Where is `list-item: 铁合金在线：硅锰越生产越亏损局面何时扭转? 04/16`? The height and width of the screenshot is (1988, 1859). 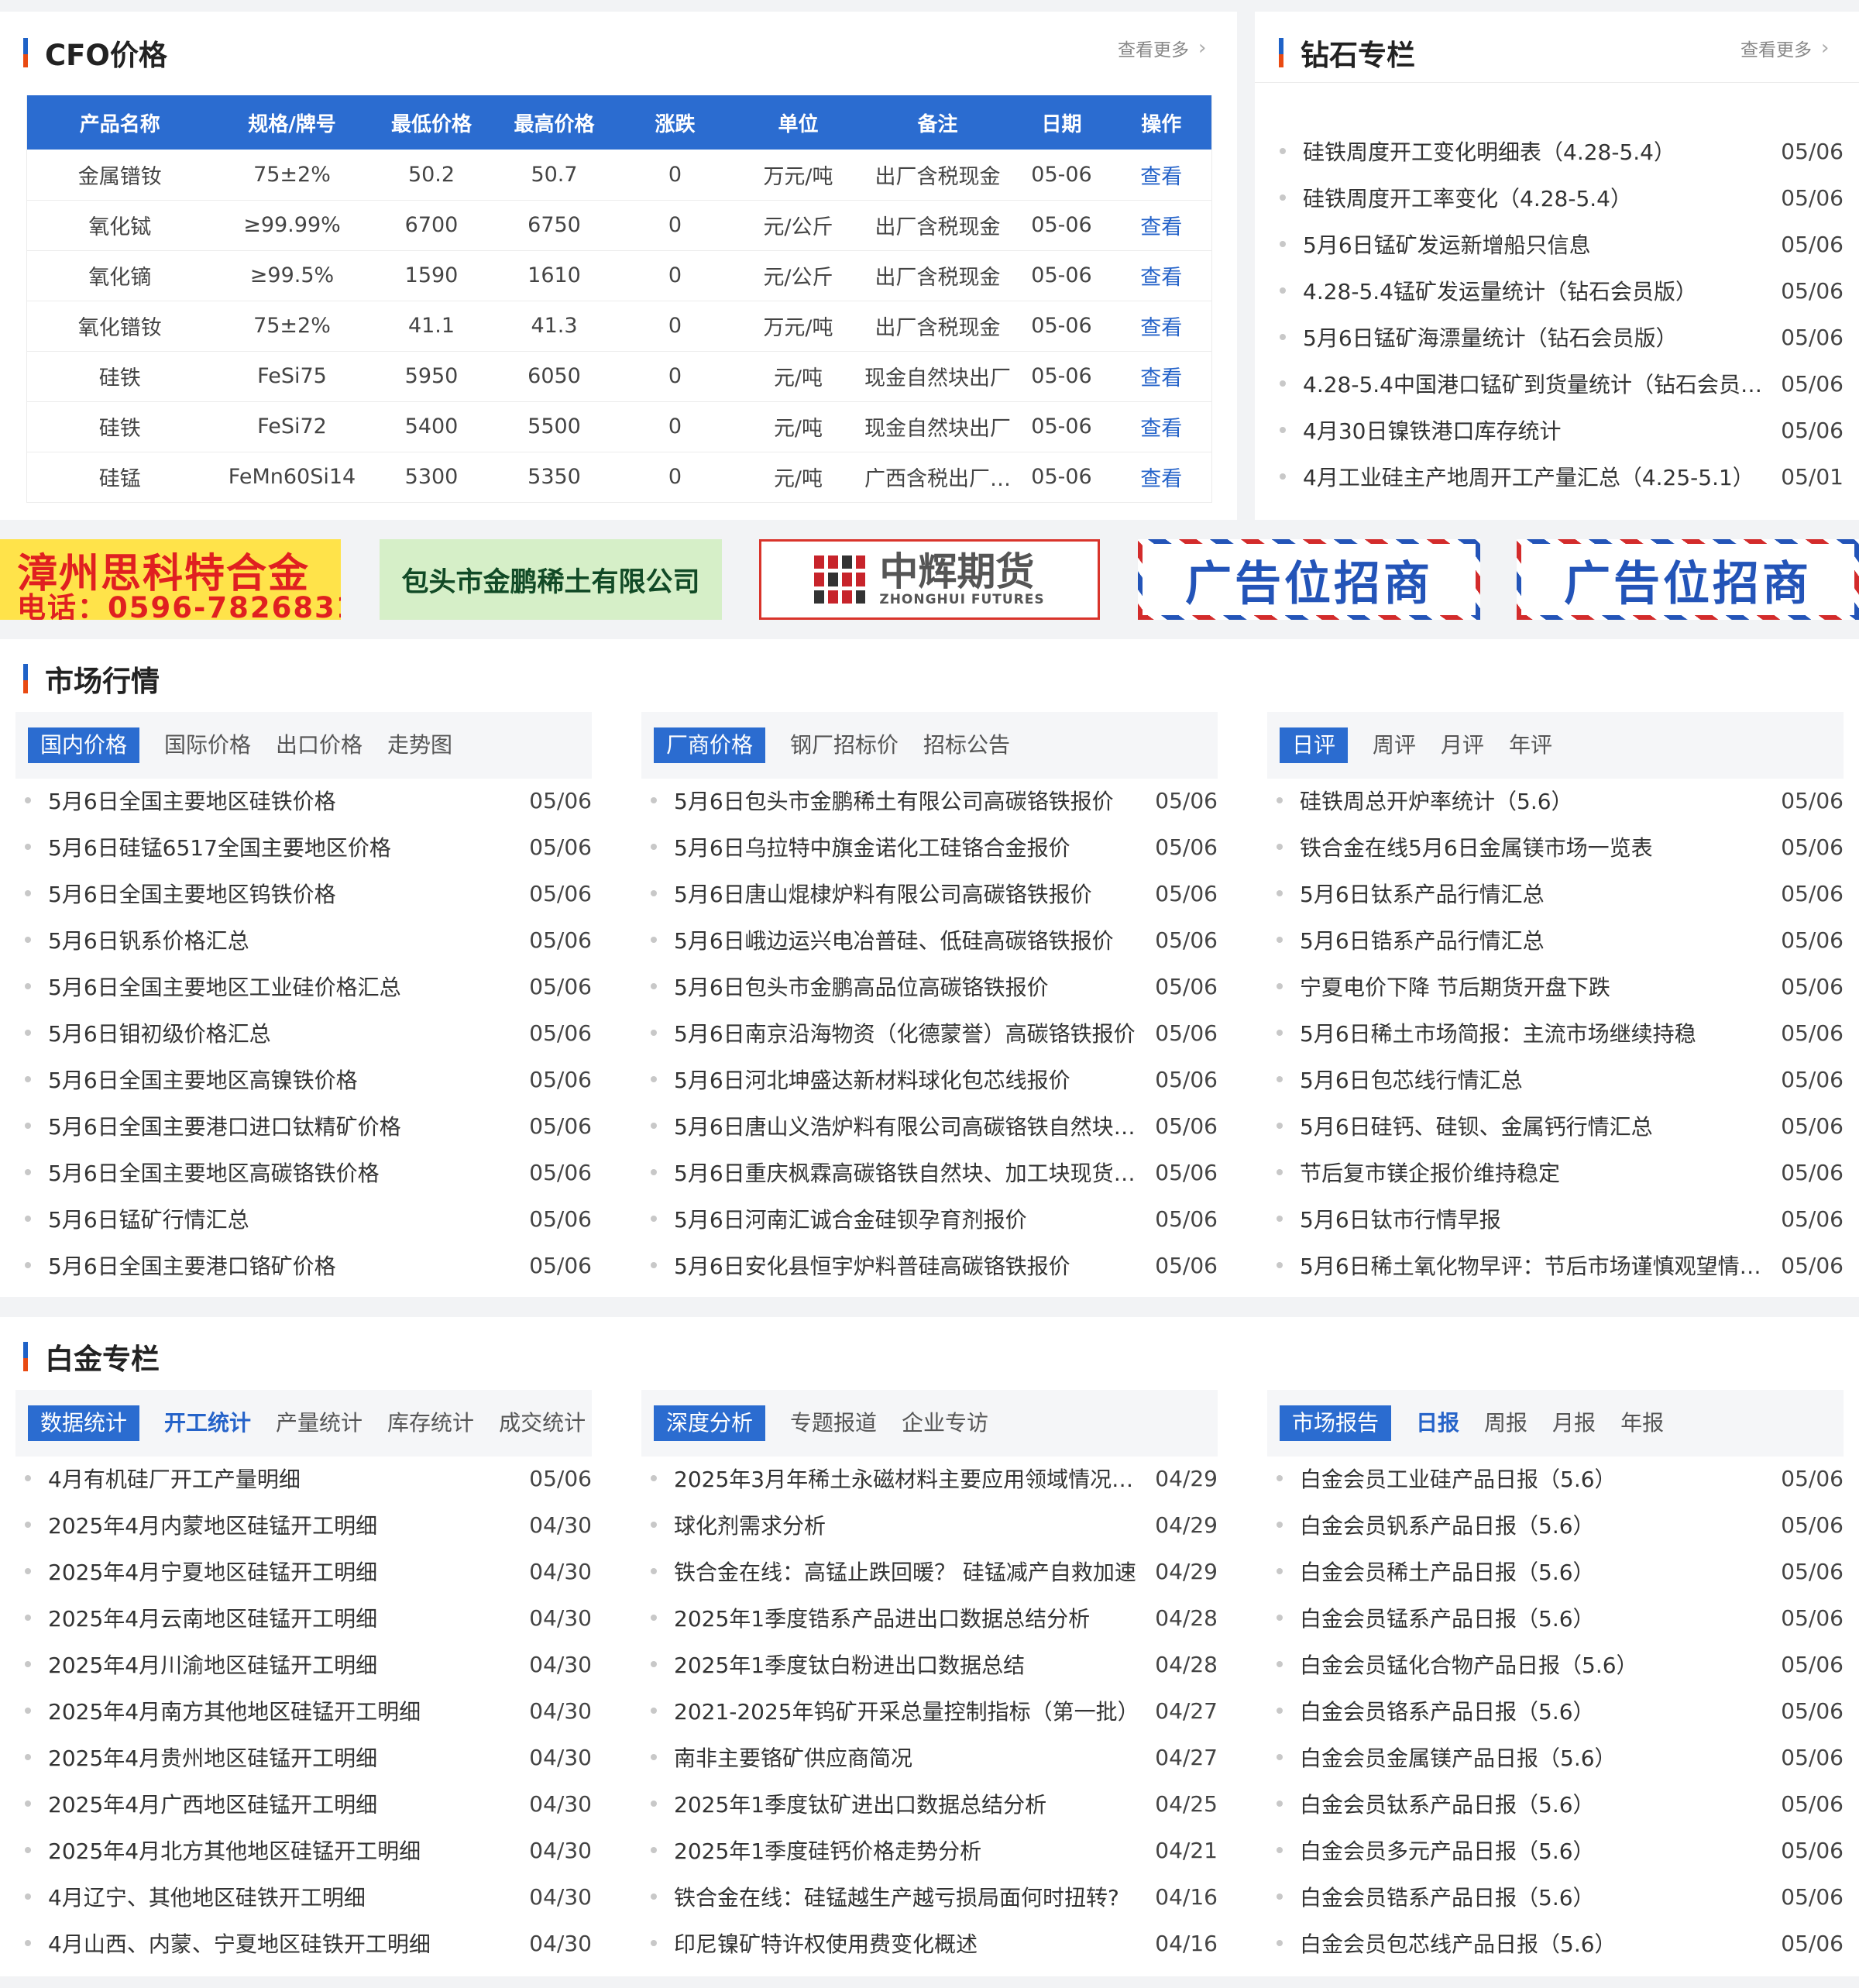
list-item: 铁合金在线：硅锰越生产越亏损局面何时扭转? 04/16 is located at coordinates (934, 1897).